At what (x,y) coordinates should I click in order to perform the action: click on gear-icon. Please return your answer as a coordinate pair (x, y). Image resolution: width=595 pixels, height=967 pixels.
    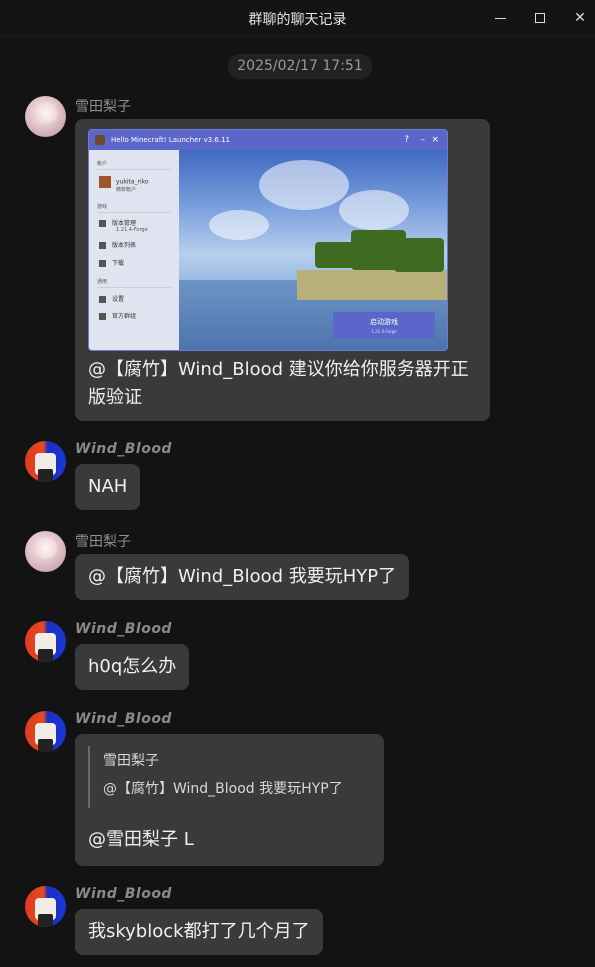
    Looking at the image, I should click on (102, 299).